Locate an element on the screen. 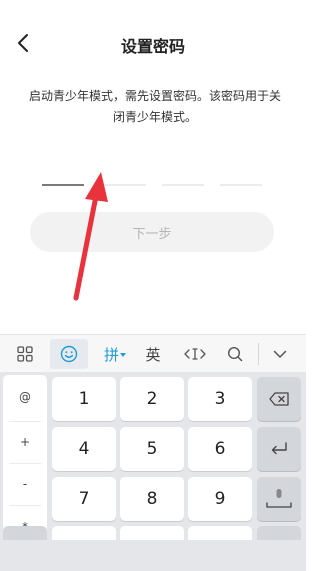  english-label: 英 is located at coordinates (153, 354).